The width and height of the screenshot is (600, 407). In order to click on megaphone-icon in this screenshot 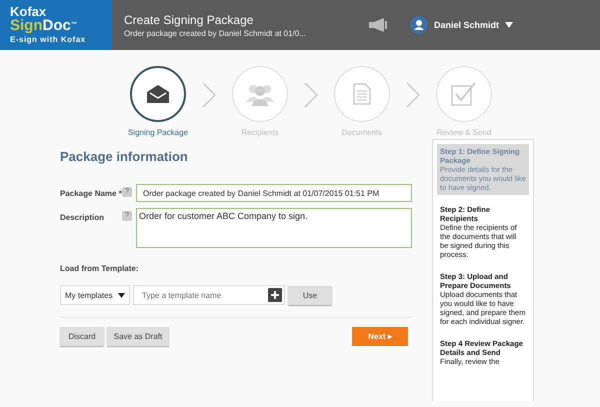, I will do `click(378, 25)`.